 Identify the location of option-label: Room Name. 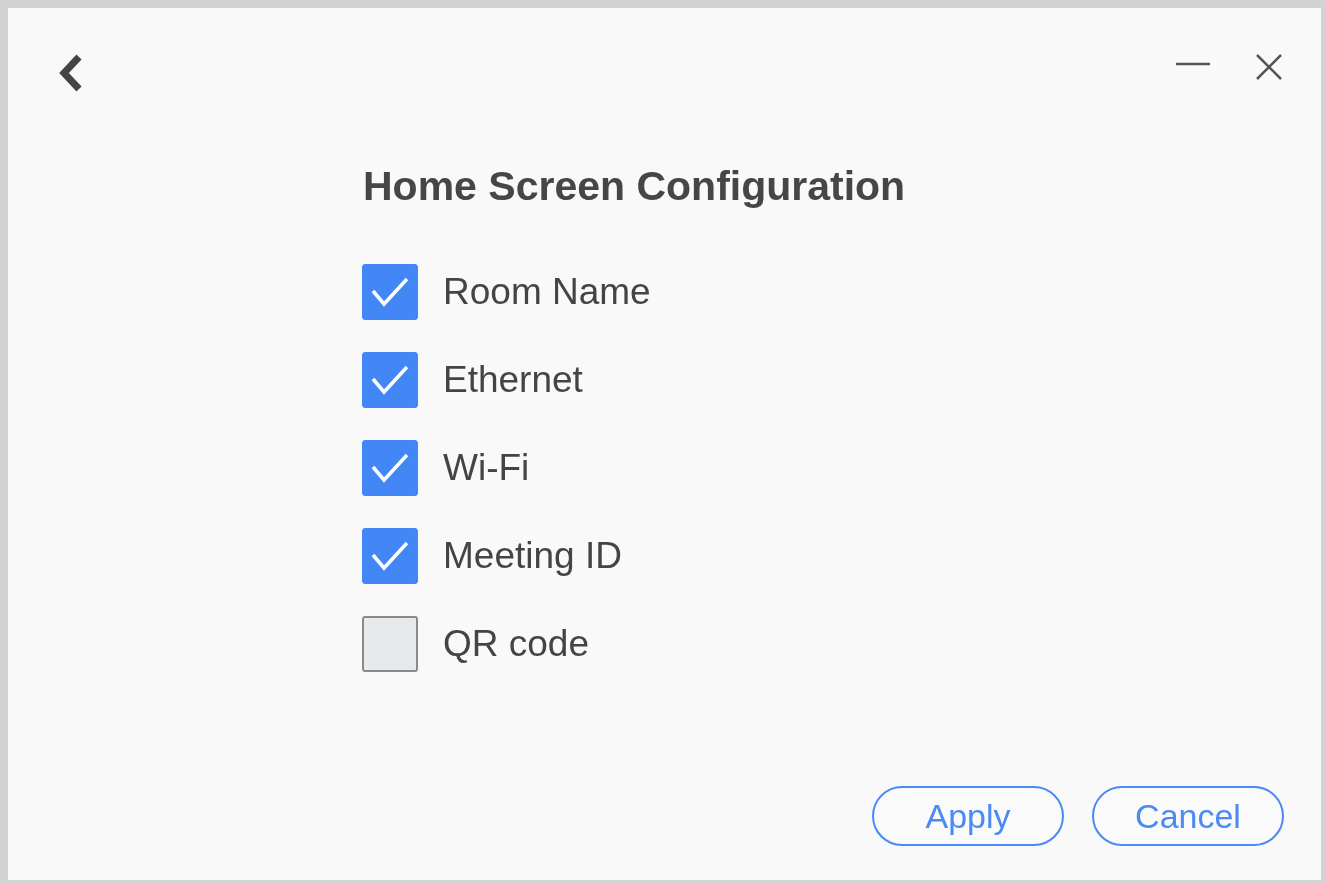
(547, 292).